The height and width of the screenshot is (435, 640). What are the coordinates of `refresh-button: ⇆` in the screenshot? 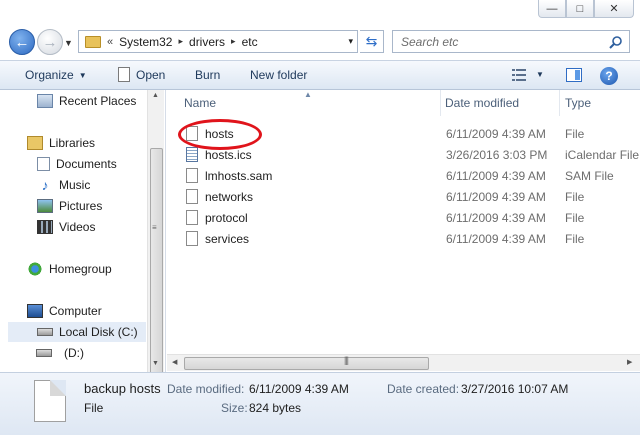 It's located at (372, 41).